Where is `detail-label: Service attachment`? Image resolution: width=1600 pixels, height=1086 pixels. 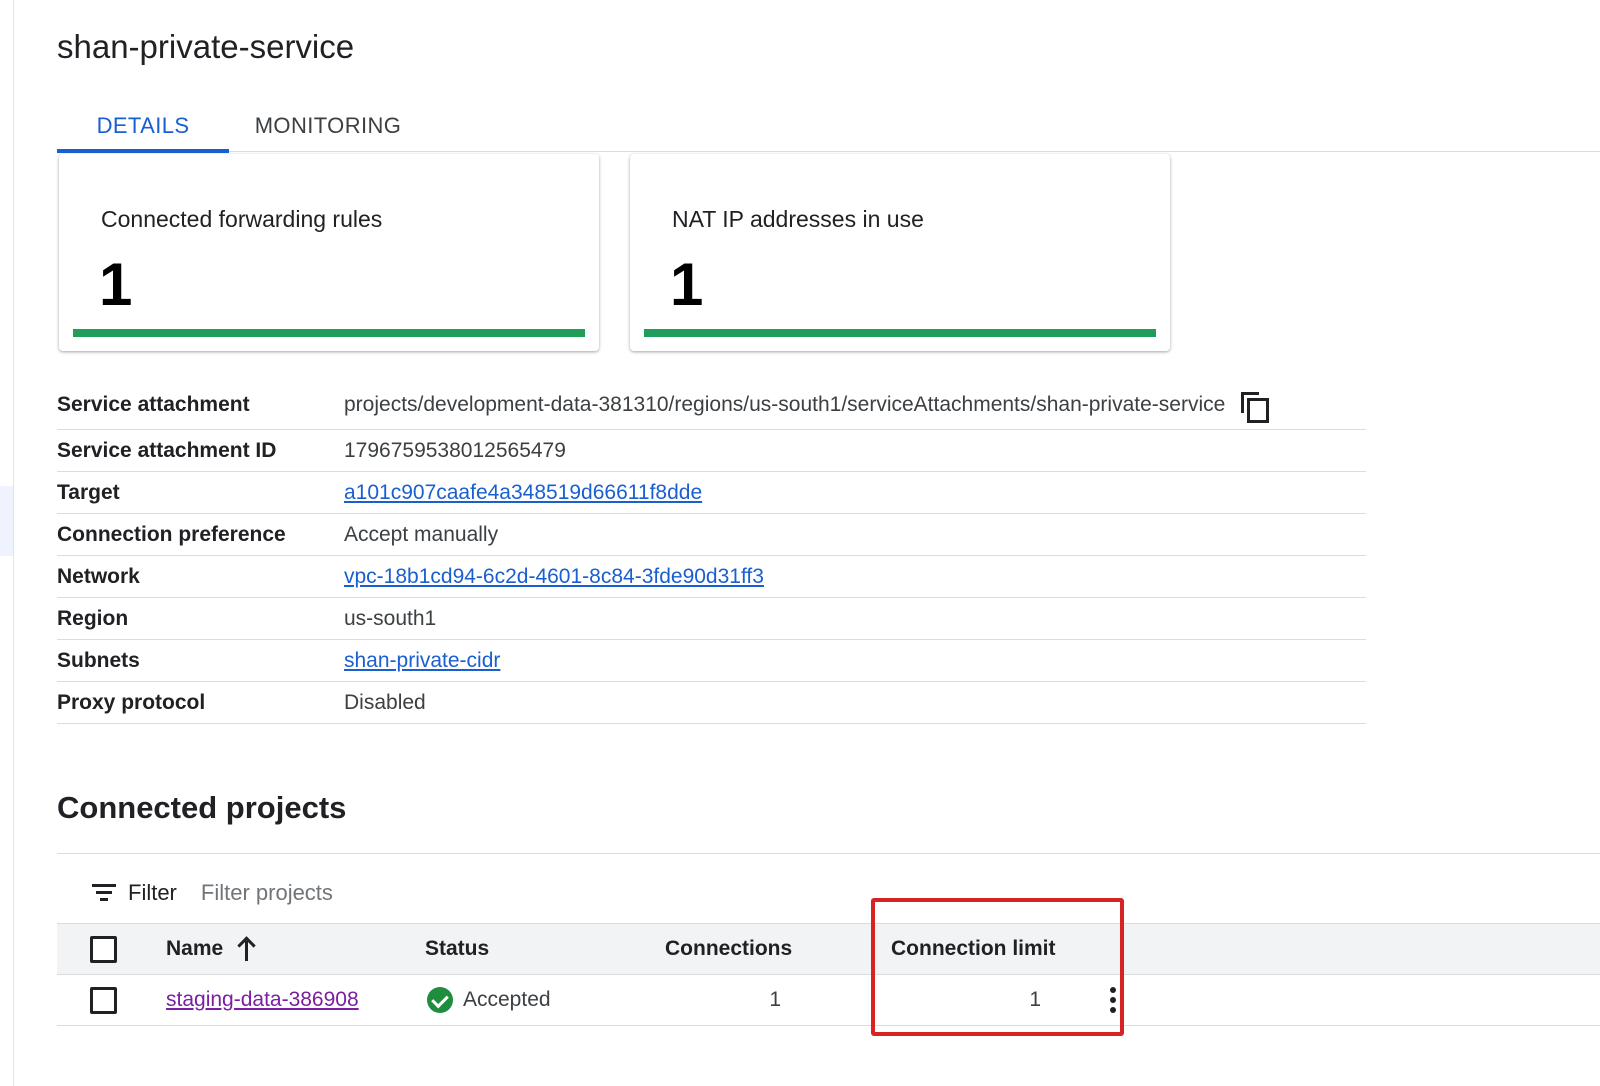 detail-label: Service attachment is located at coordinates (153, 404).